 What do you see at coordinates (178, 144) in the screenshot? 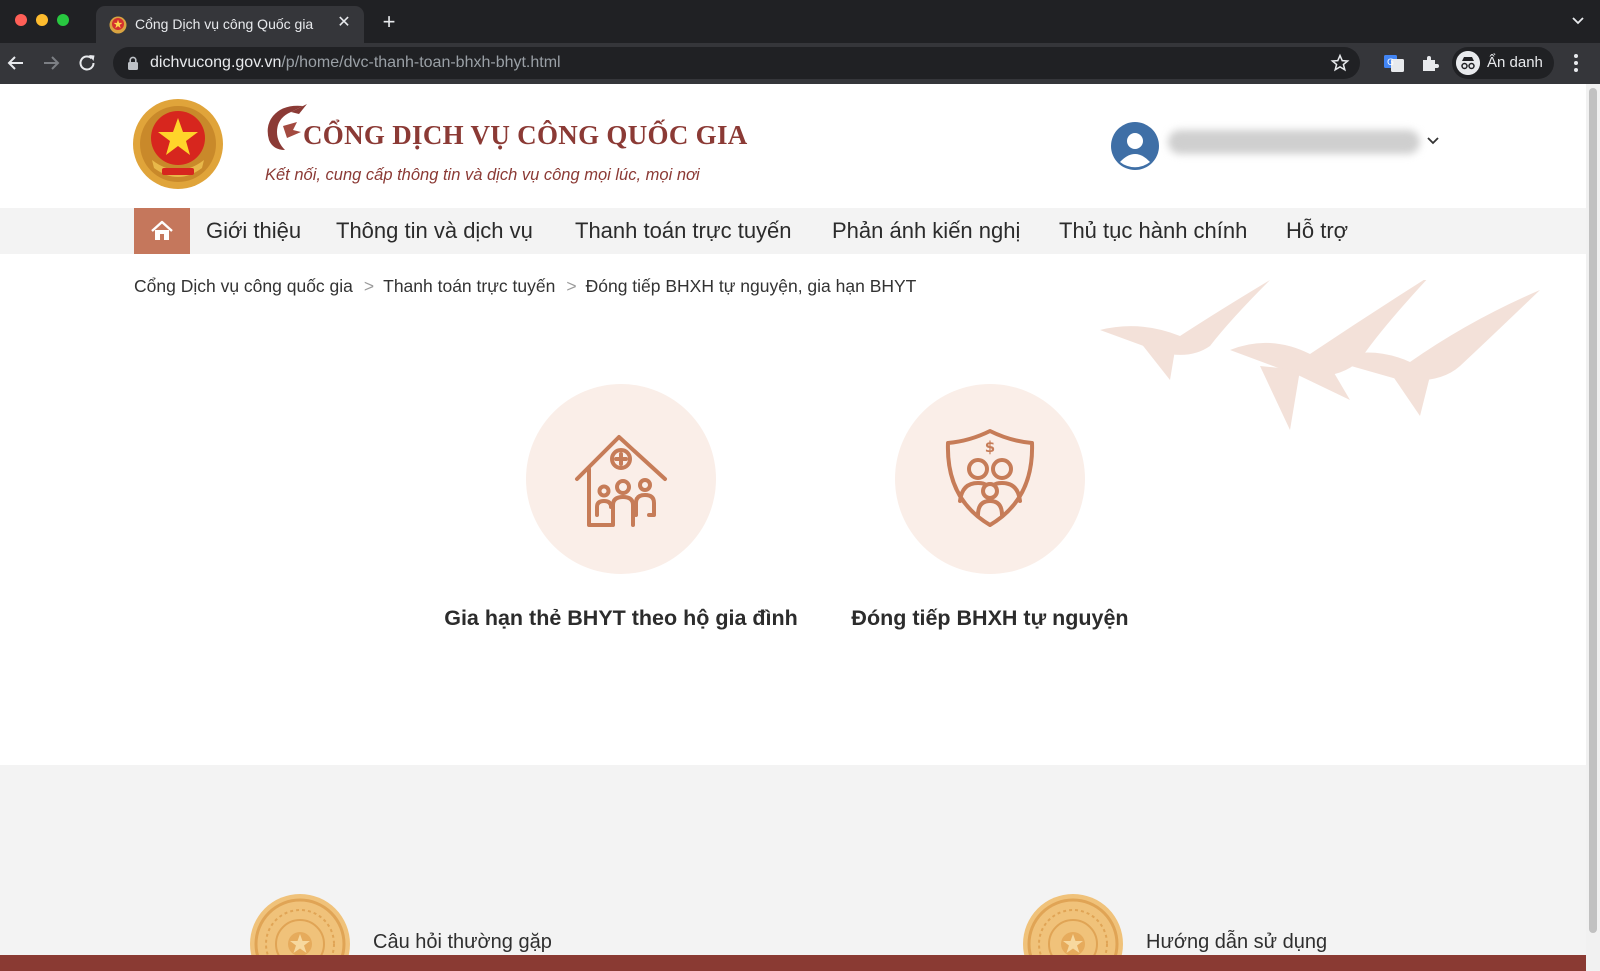
I see `national-emblem-logo` at bounding box center [178, 144].